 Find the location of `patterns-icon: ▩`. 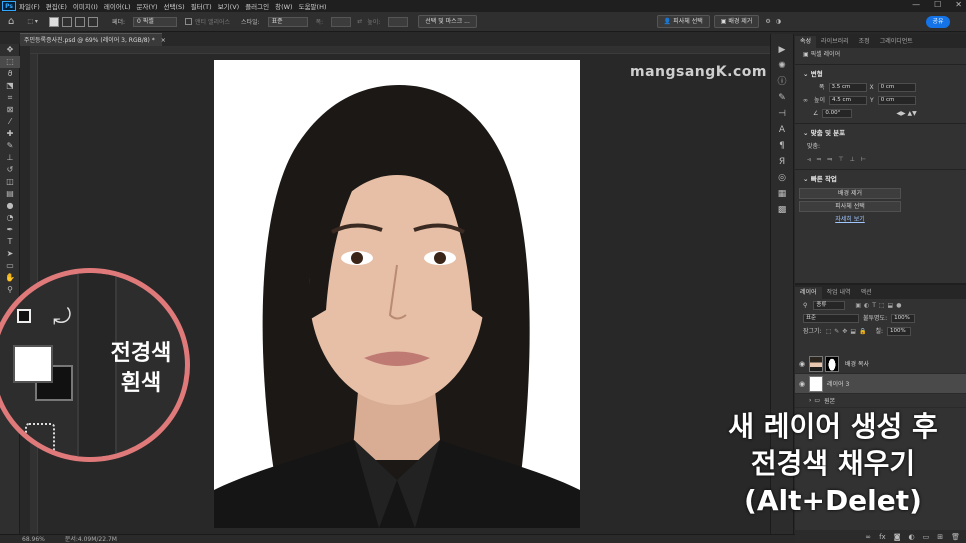

patterns-icon: ▩ is located at coordinates (782, 210).